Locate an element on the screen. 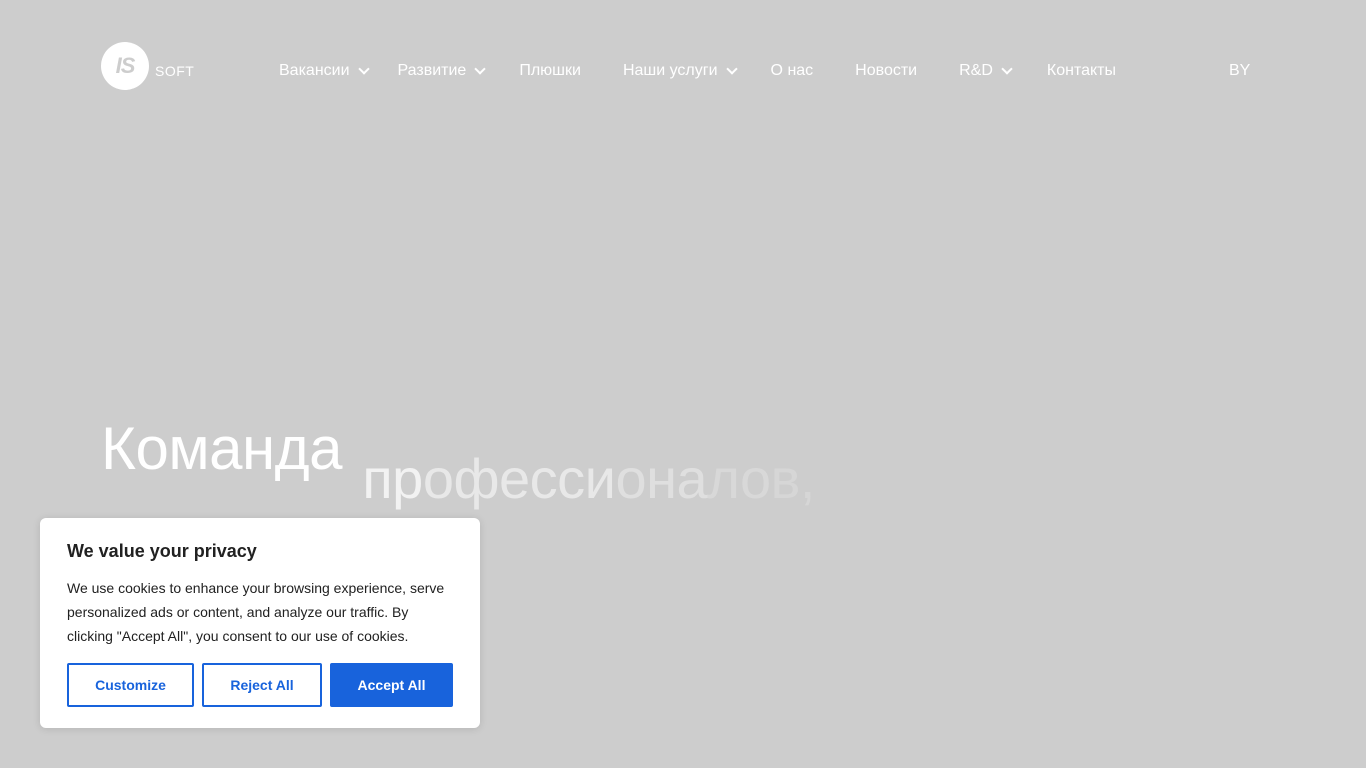 The image size is (1366, 768). hero-word-1: Команда is located at coordinates (221, 448).